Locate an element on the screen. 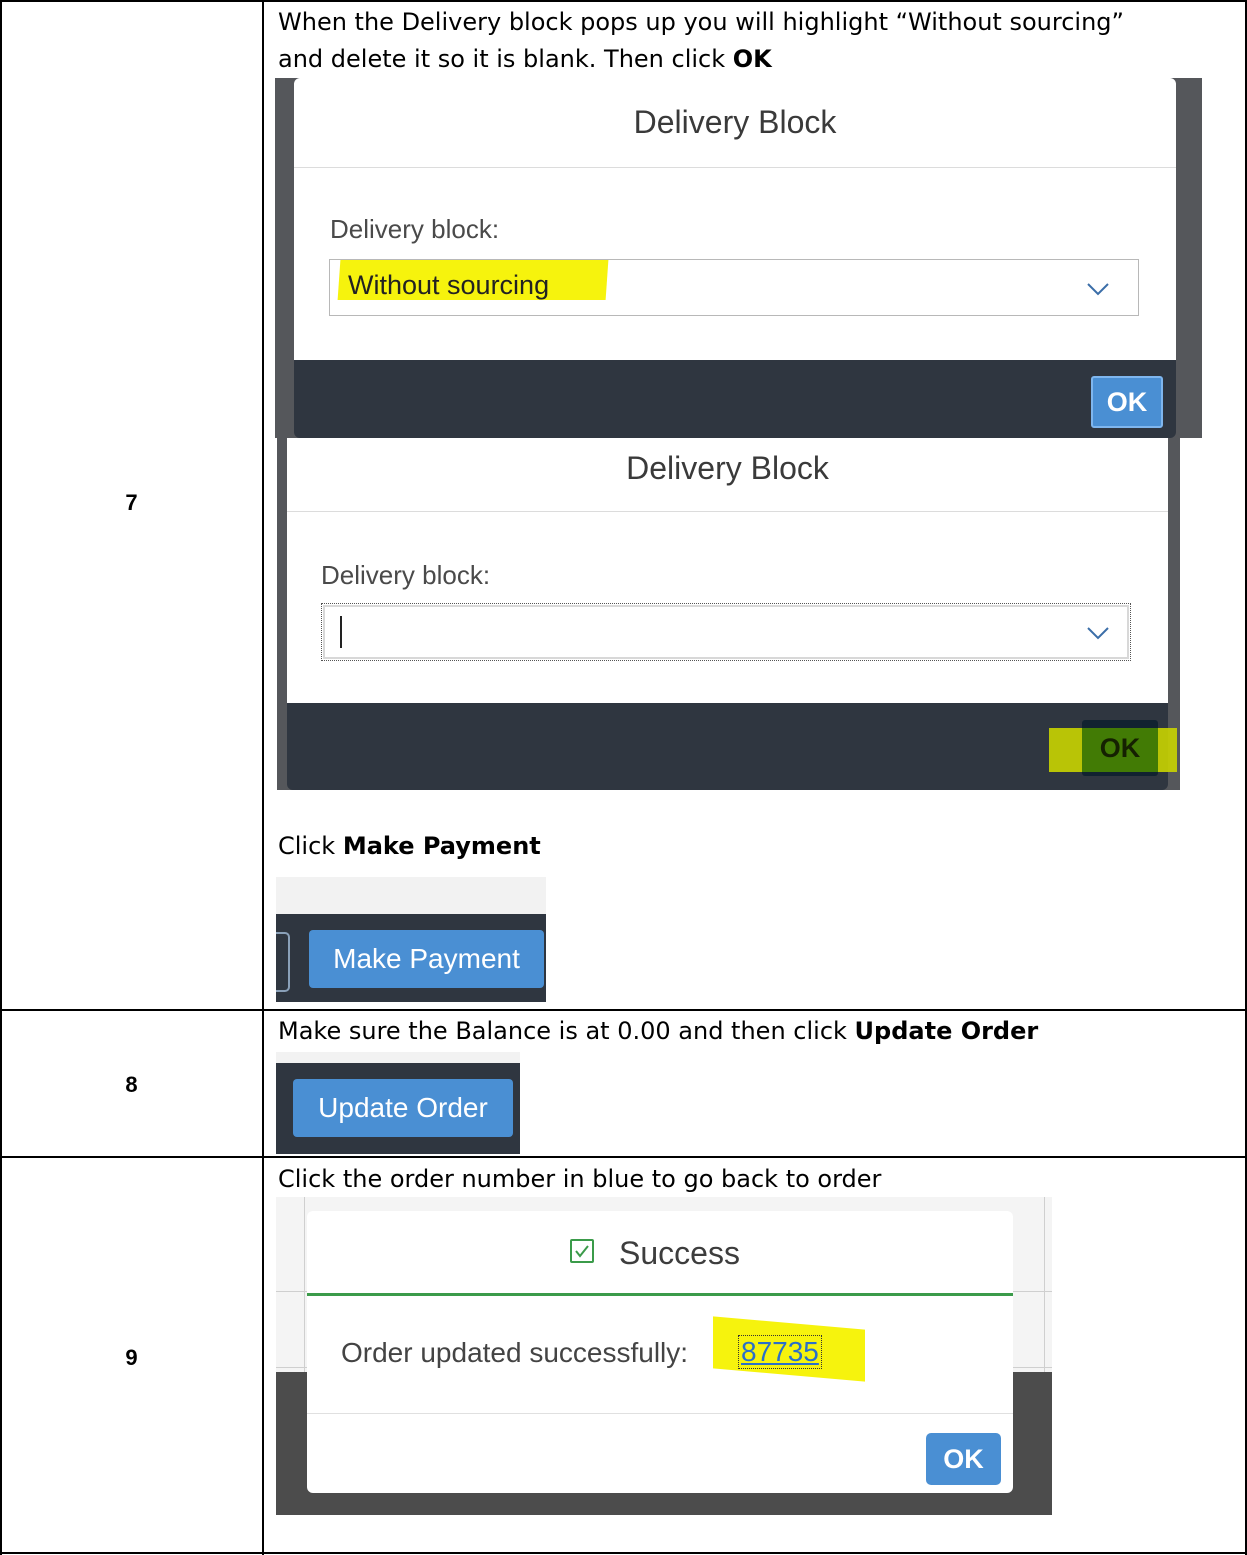 This screenshot has height=1555, width=1247. checkbox-checked-icon is located at coordinates (582, 1251).